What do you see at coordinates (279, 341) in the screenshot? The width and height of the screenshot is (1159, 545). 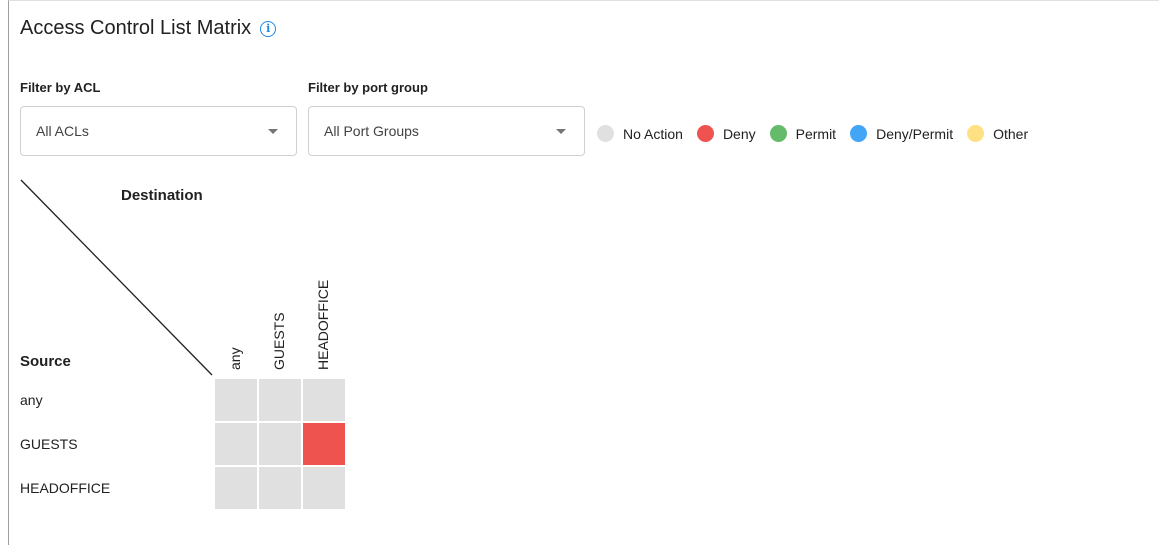 I see `matrix-column-label: GUESTS` at bounding box center [279, 341].